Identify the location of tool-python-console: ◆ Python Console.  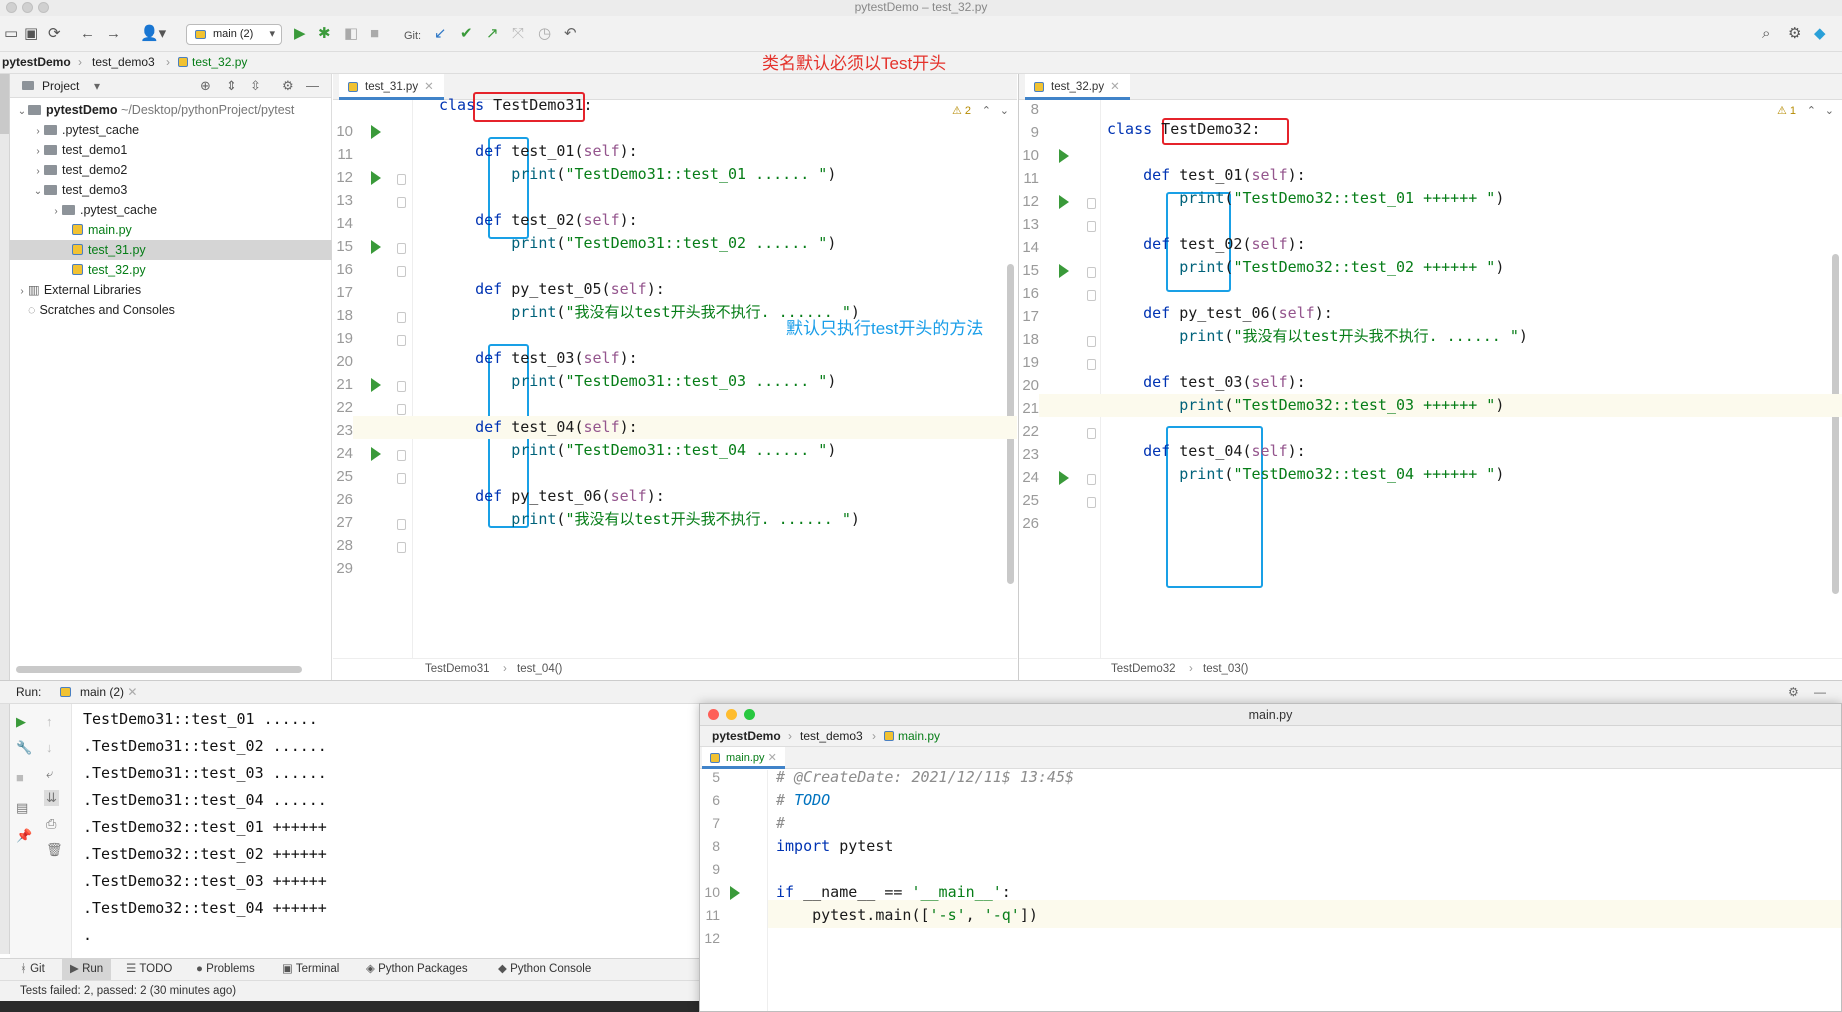
(544, 969).